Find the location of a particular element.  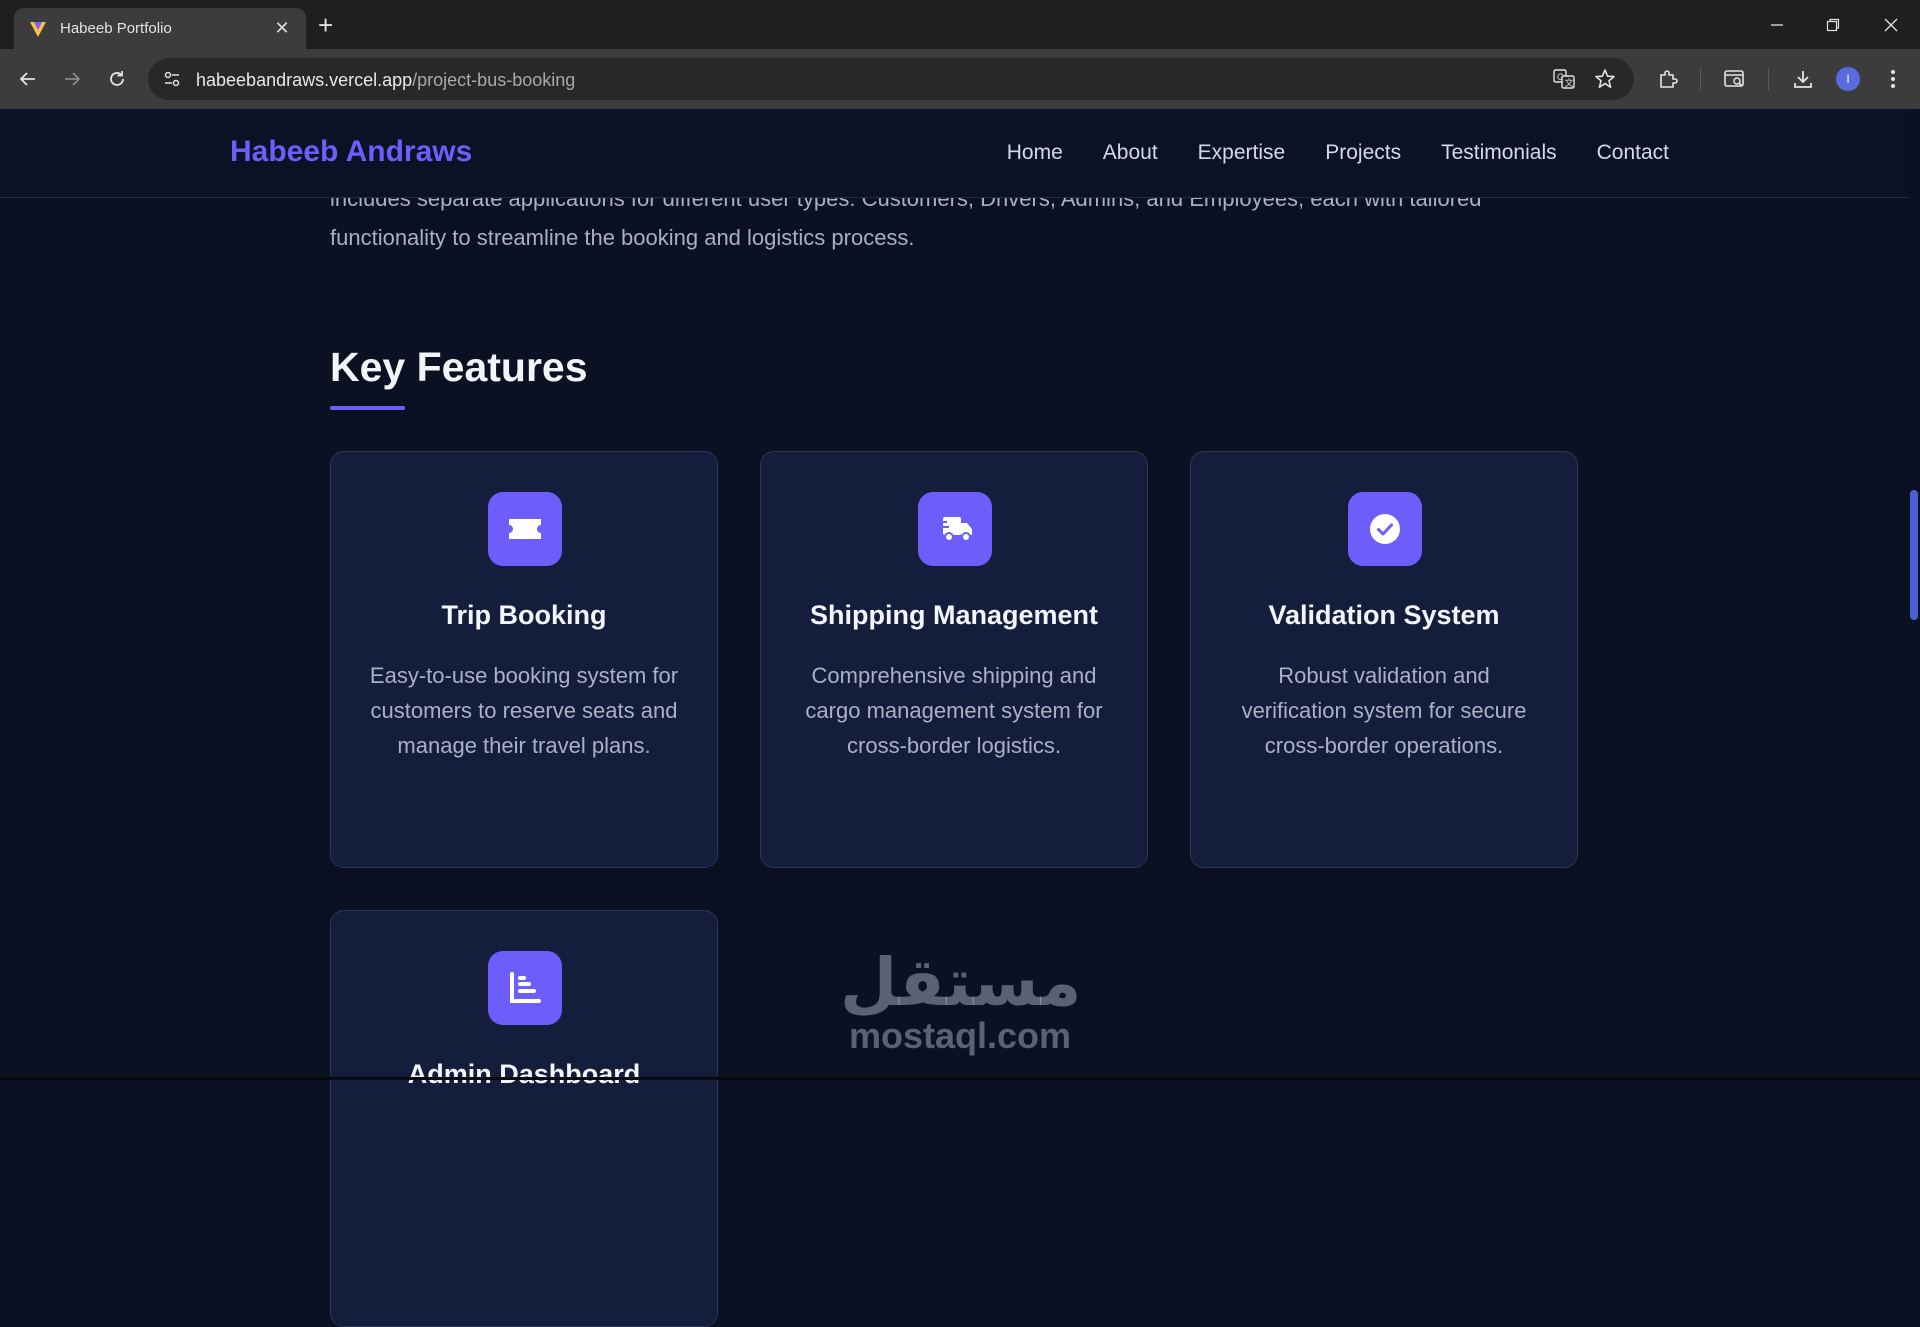

nav-home: Home is located at coordinates (1035, 153).